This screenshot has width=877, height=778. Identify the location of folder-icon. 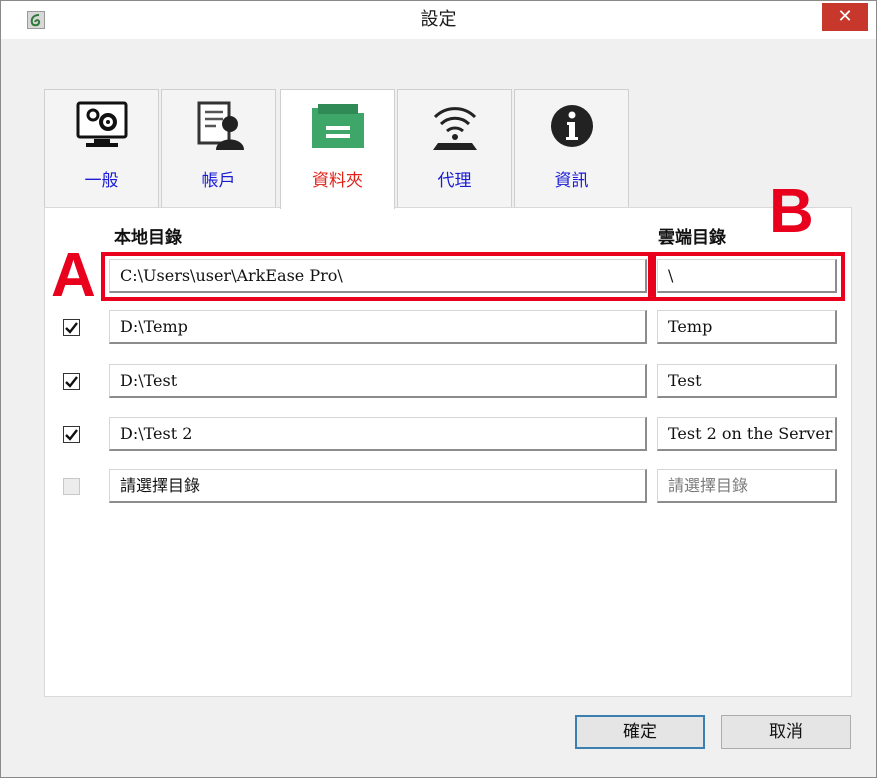
(337, 126).